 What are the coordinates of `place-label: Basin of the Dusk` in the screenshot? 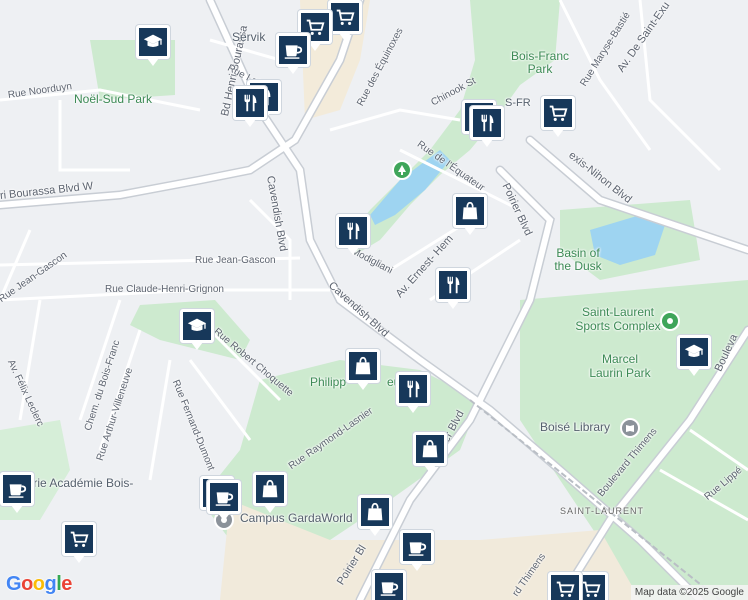 It's located at (578, 259).